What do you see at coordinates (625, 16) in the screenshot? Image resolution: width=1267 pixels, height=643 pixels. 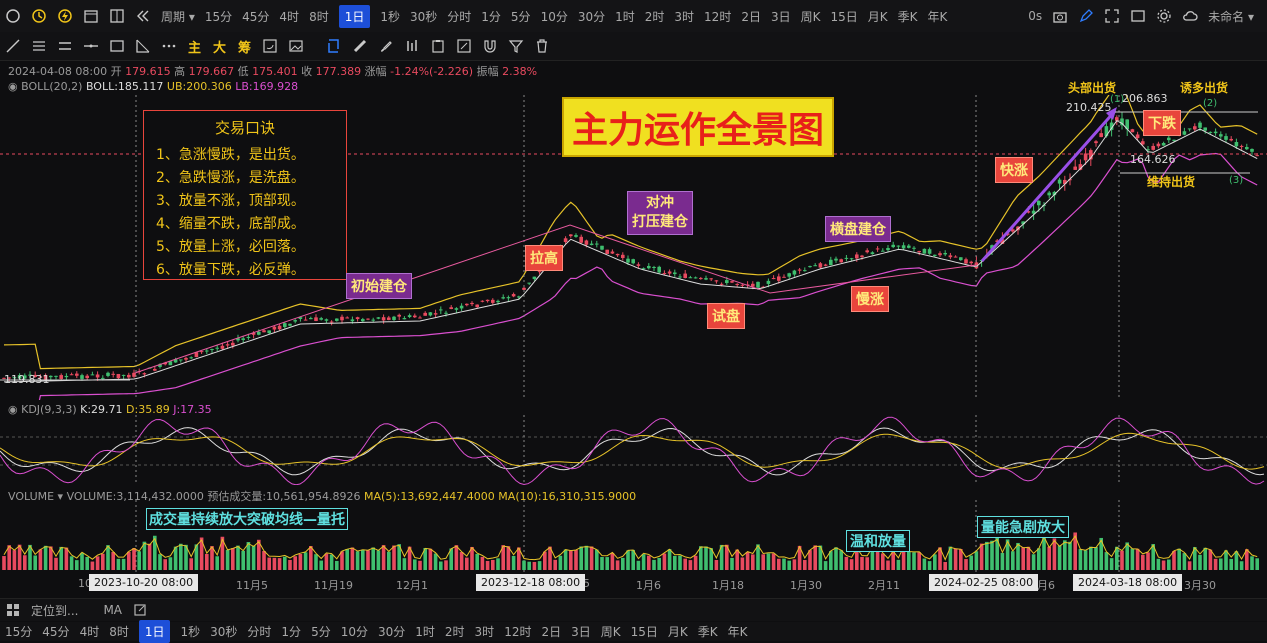 I see `tf-1h: 1时` at bounding box center [625, 16].